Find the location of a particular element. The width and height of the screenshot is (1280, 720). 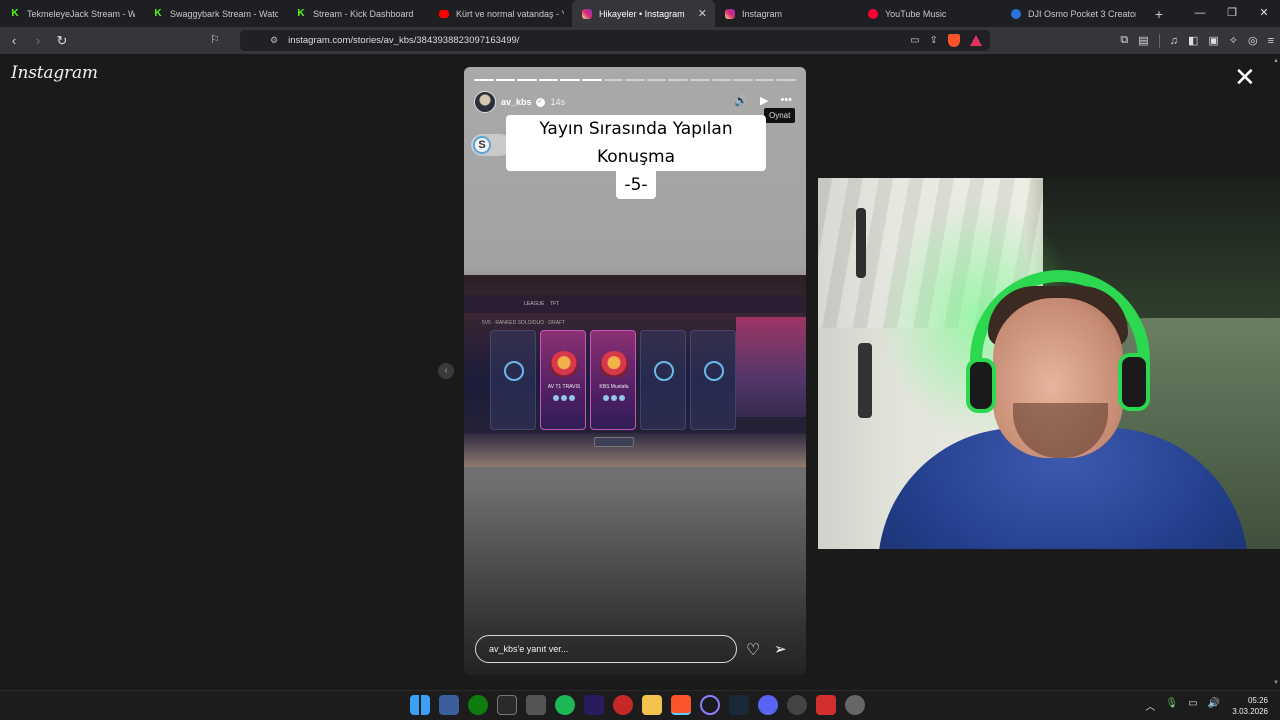

bookmark-icon: ⚐ is located at coordinates (215, 39).